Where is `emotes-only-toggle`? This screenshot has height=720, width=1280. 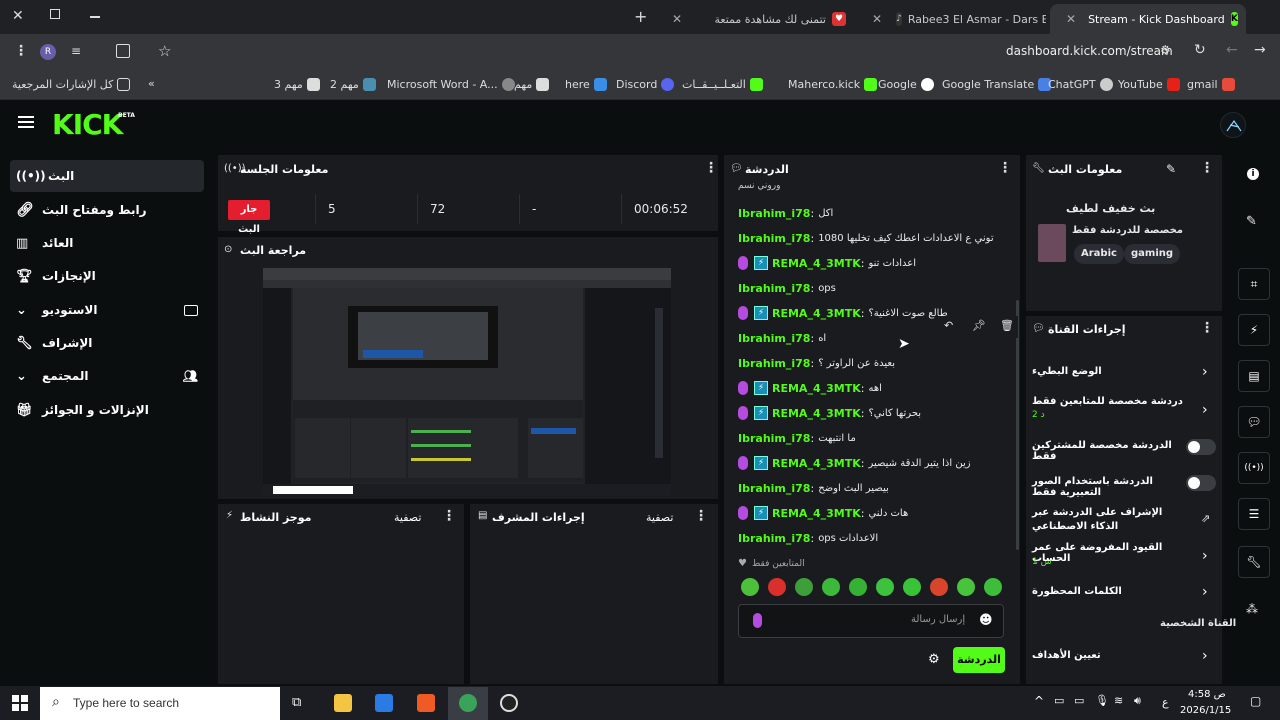 emotes-only-toggle is located at coordinates (1201, 483).